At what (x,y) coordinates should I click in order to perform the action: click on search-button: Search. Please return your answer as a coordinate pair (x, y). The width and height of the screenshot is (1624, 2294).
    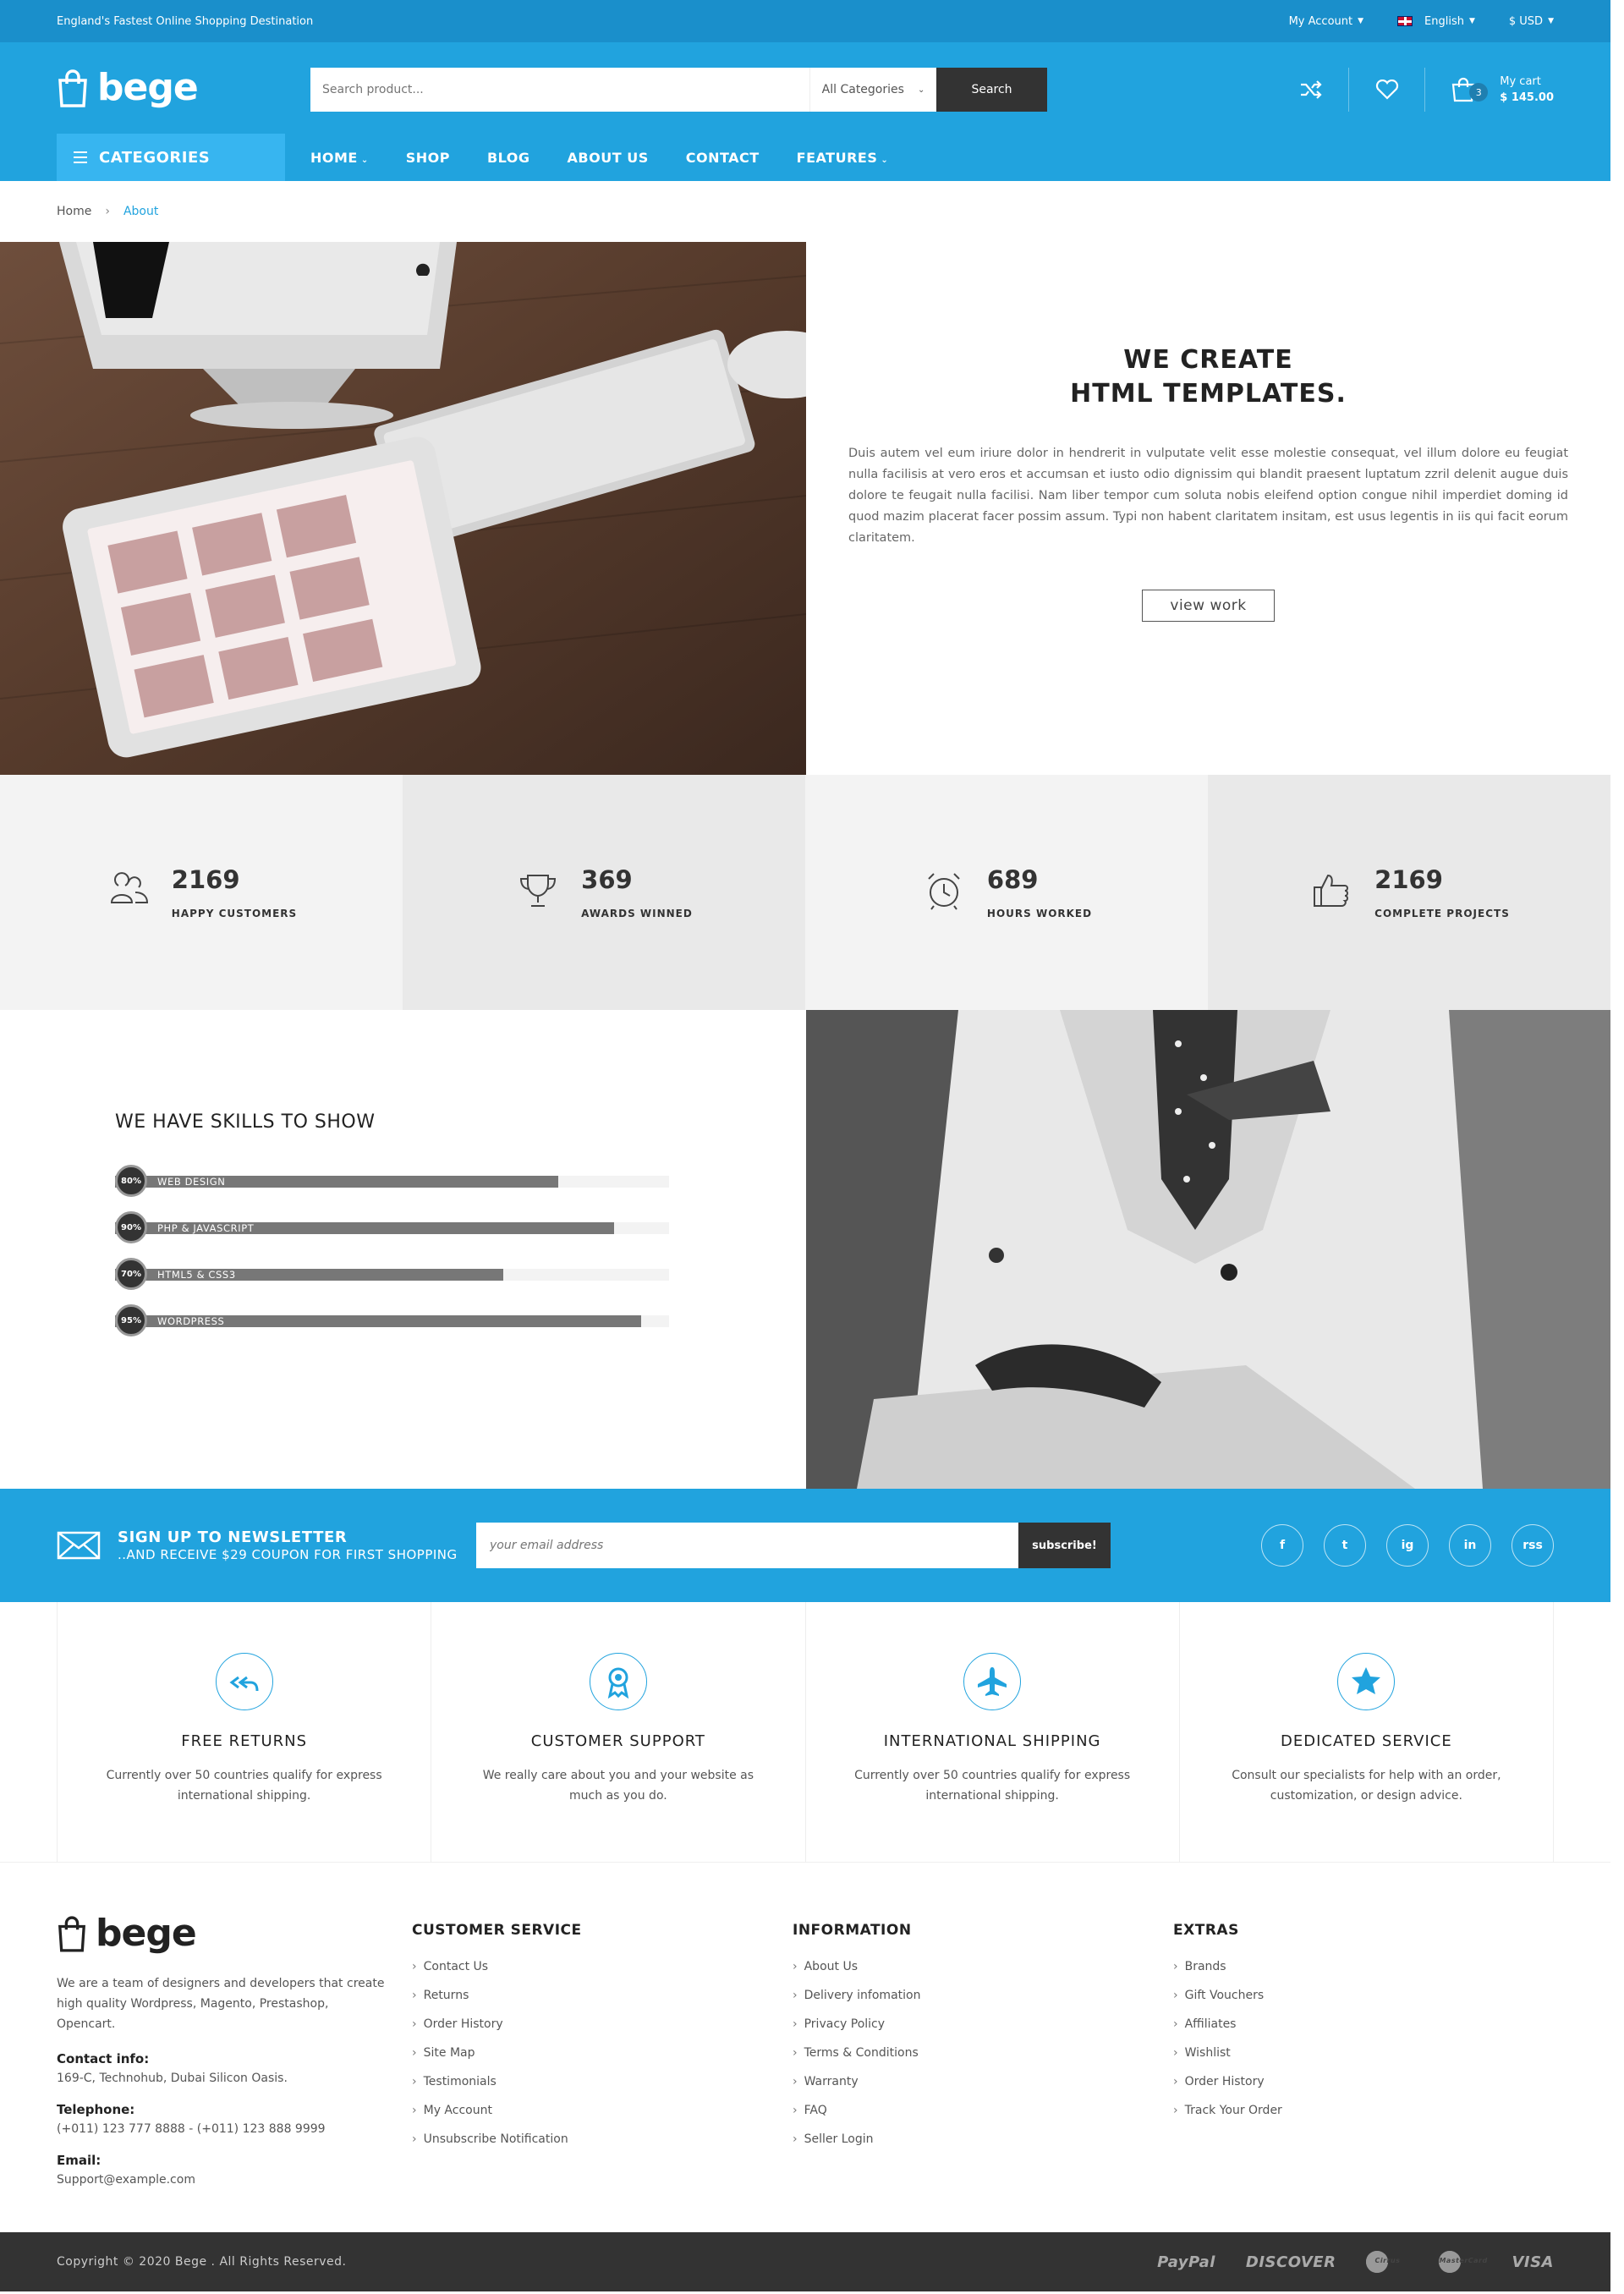
    Looking at the image, I should click on (992, 90).